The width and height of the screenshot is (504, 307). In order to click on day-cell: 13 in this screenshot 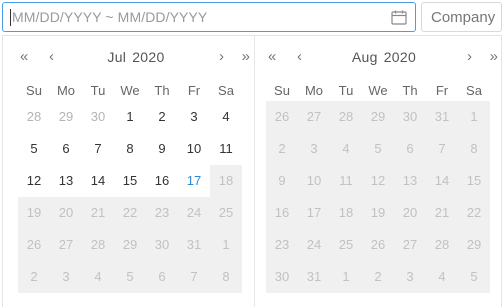, I will do `click(66, 181)`.